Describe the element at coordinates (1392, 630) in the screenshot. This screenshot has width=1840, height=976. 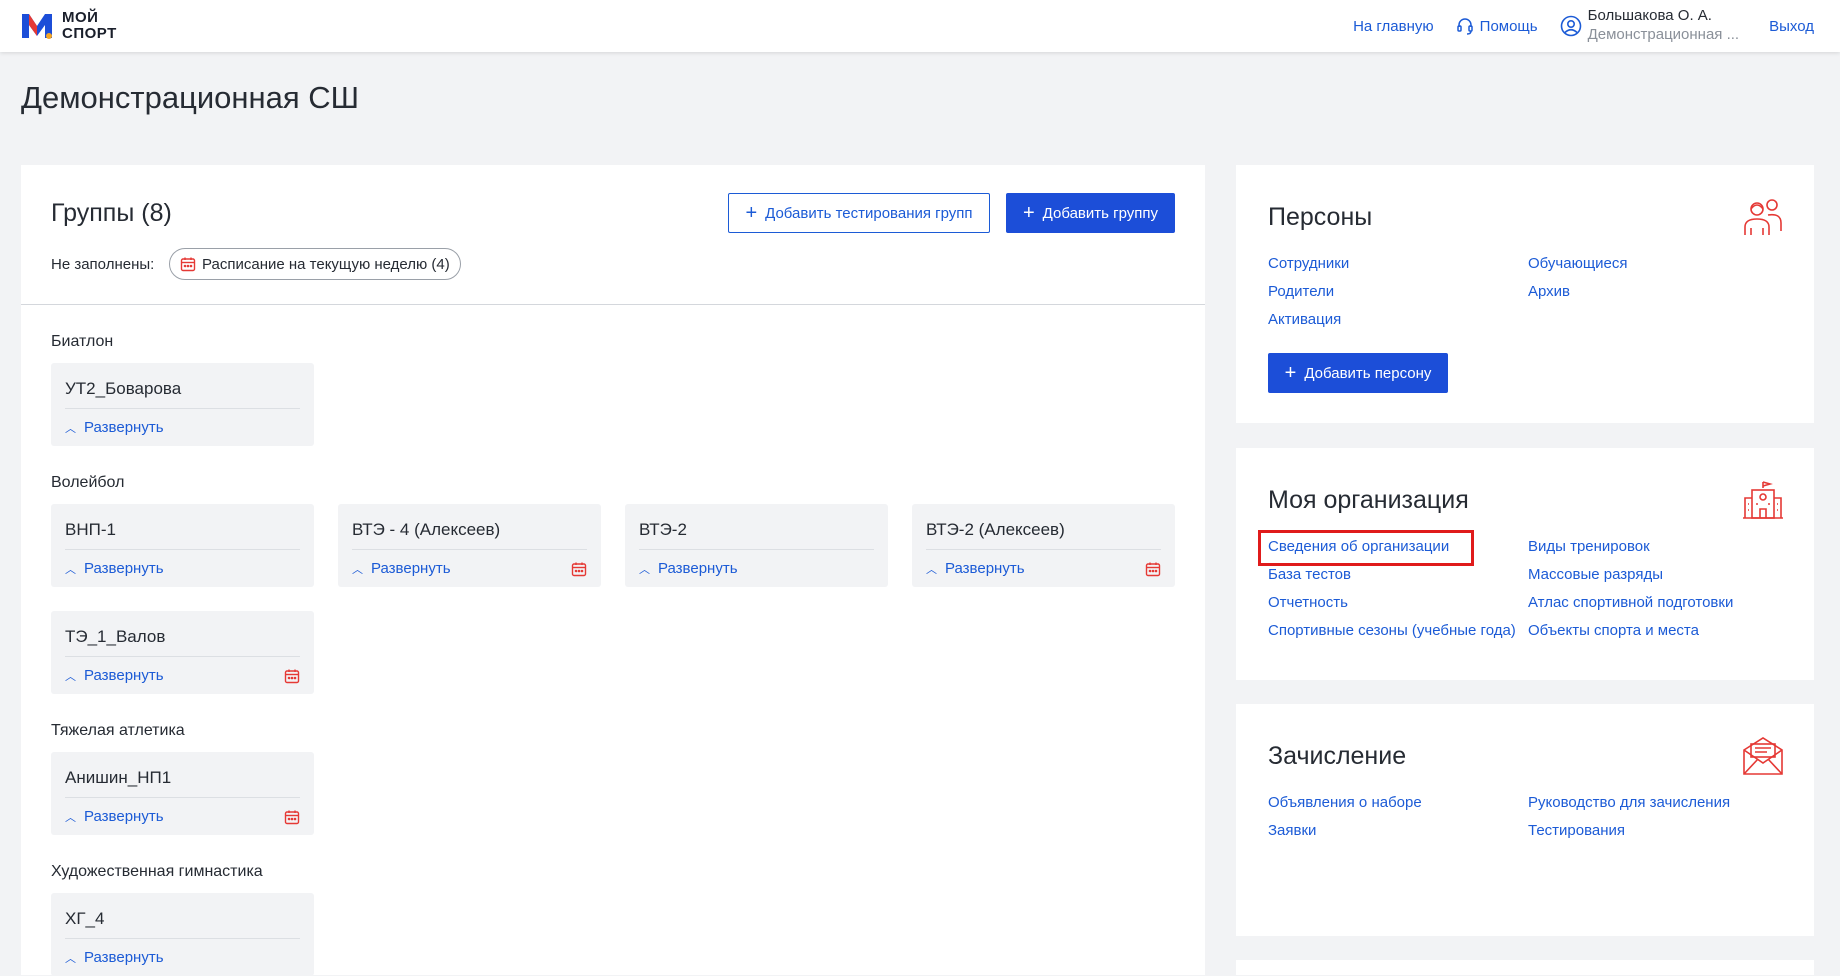
I see `sport-seasons-link: Спортивные сезоны (учебные года)` at that location.